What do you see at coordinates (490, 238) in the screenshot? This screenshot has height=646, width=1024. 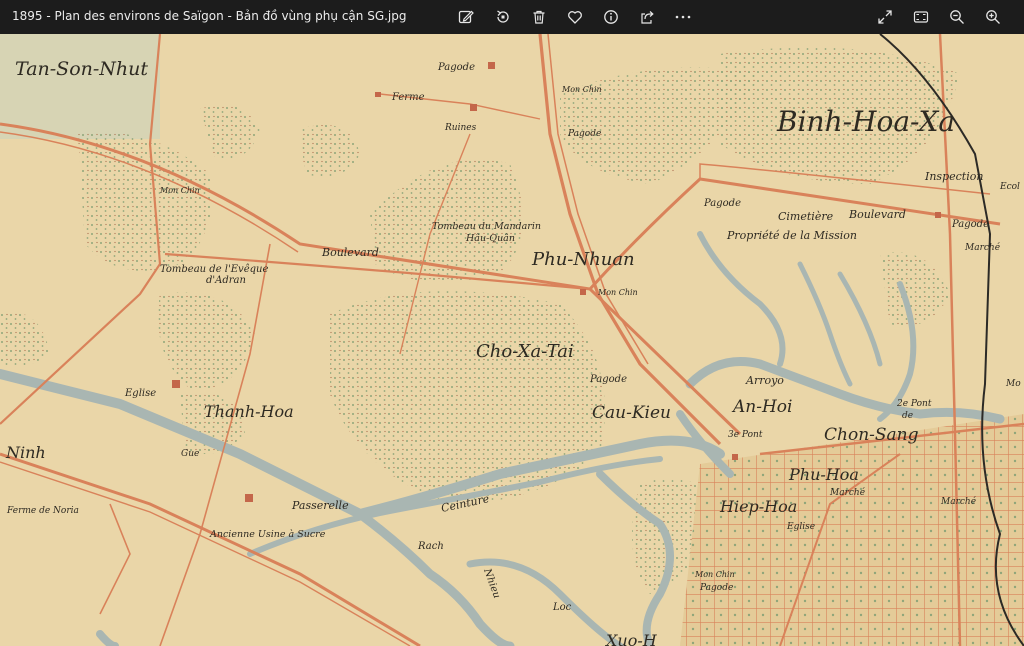 I see `label-hau-quan: Hâu-Quân` at bounding box center [490, 238].